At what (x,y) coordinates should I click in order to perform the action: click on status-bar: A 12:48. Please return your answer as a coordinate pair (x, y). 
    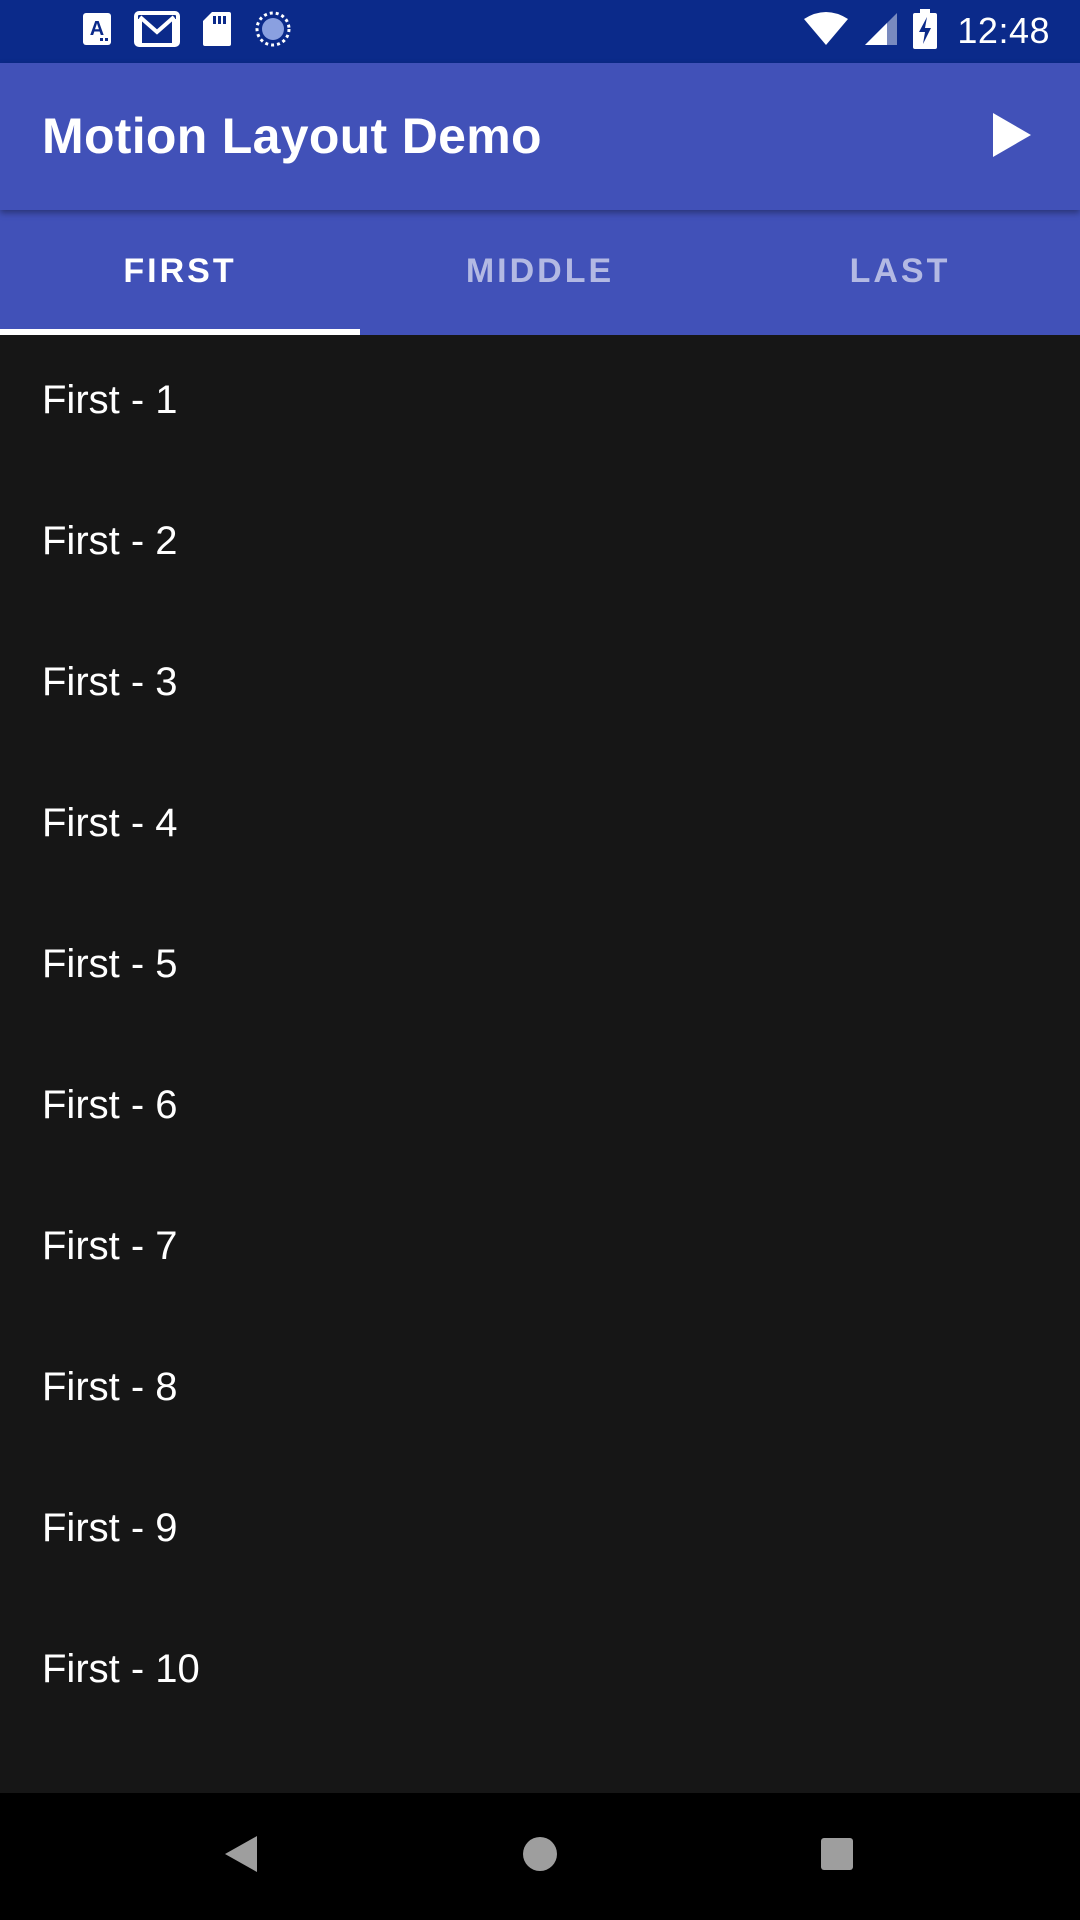
    Looking at the image, I should click on (540, 31).